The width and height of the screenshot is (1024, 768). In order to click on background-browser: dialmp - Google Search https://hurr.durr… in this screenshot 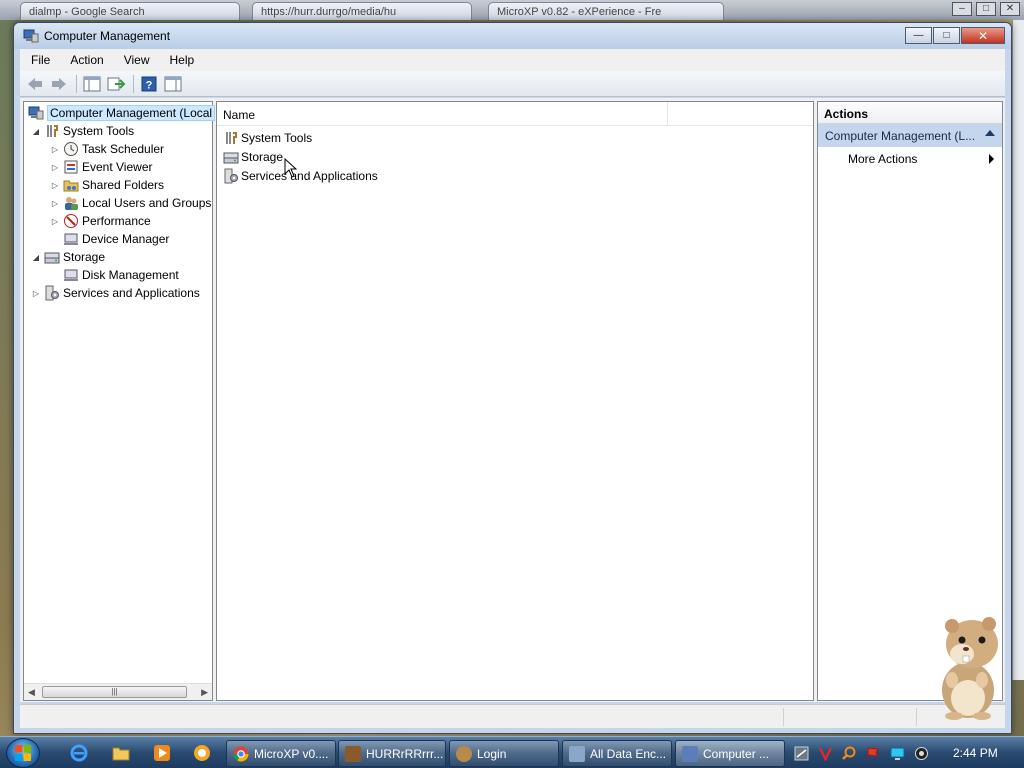, I will do `click(512, 10)`.